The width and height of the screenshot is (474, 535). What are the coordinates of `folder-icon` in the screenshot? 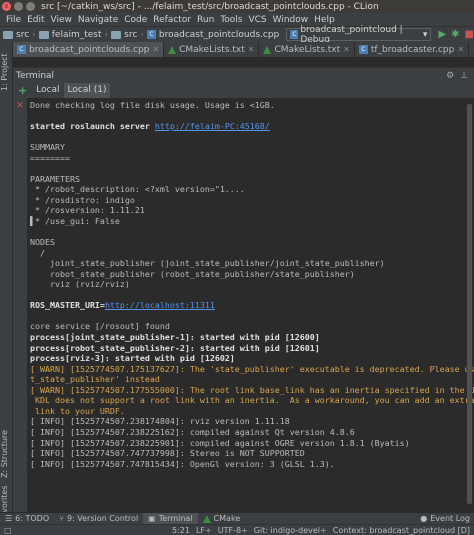 It's located at (116, 34).